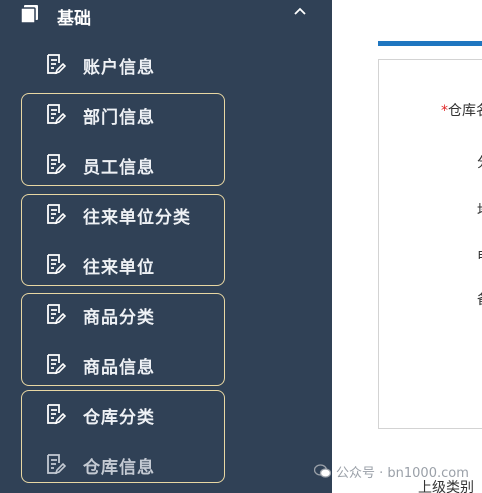 Image resolution: width=482 pixels, height=493 pixels. Describe the element at coordinates (119, 368) in the screenshot. I see `sidebar-item-label: 商品信息` at that location.